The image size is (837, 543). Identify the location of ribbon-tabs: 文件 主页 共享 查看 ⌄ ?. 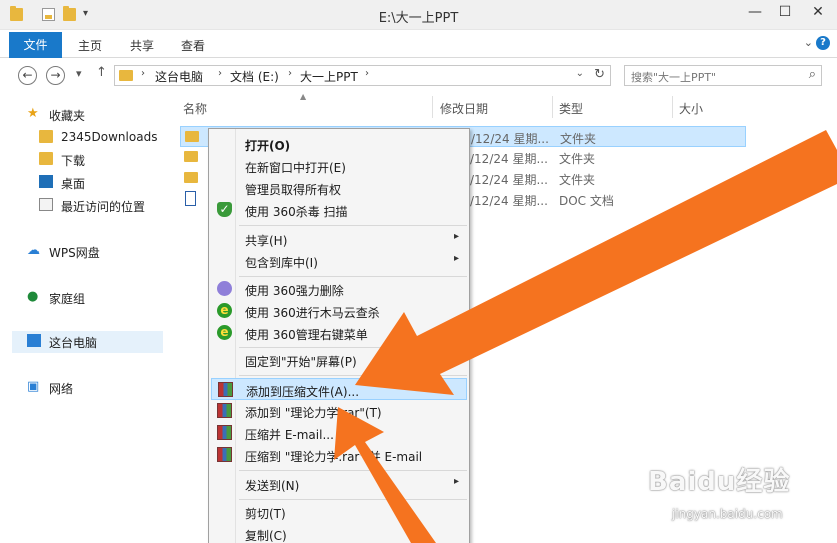
(418, 44).